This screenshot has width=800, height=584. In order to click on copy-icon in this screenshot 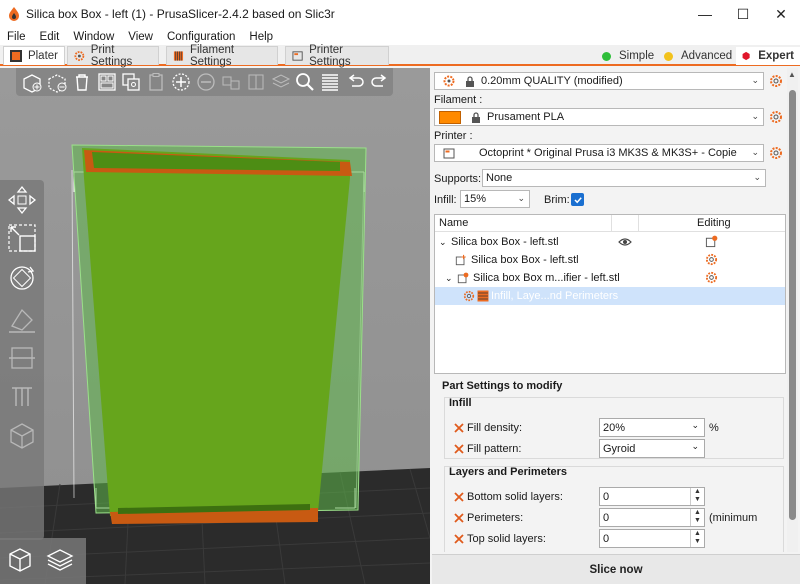, I will do `click(131, 82)`.